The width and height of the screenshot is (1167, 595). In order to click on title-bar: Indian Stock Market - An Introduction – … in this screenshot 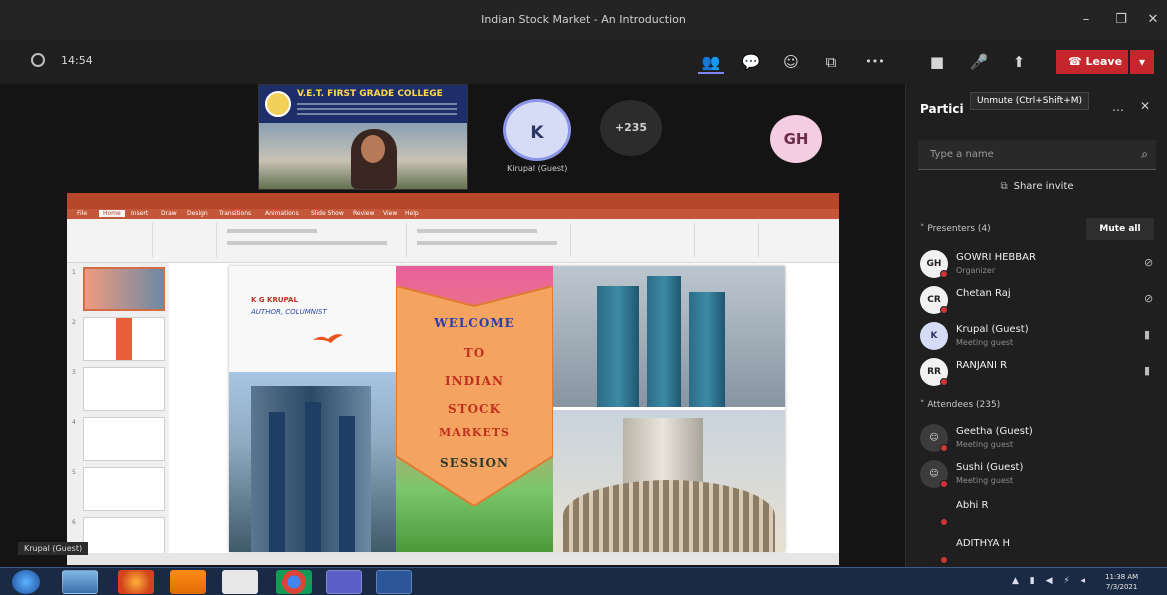, I will do `click(583, 20)`.